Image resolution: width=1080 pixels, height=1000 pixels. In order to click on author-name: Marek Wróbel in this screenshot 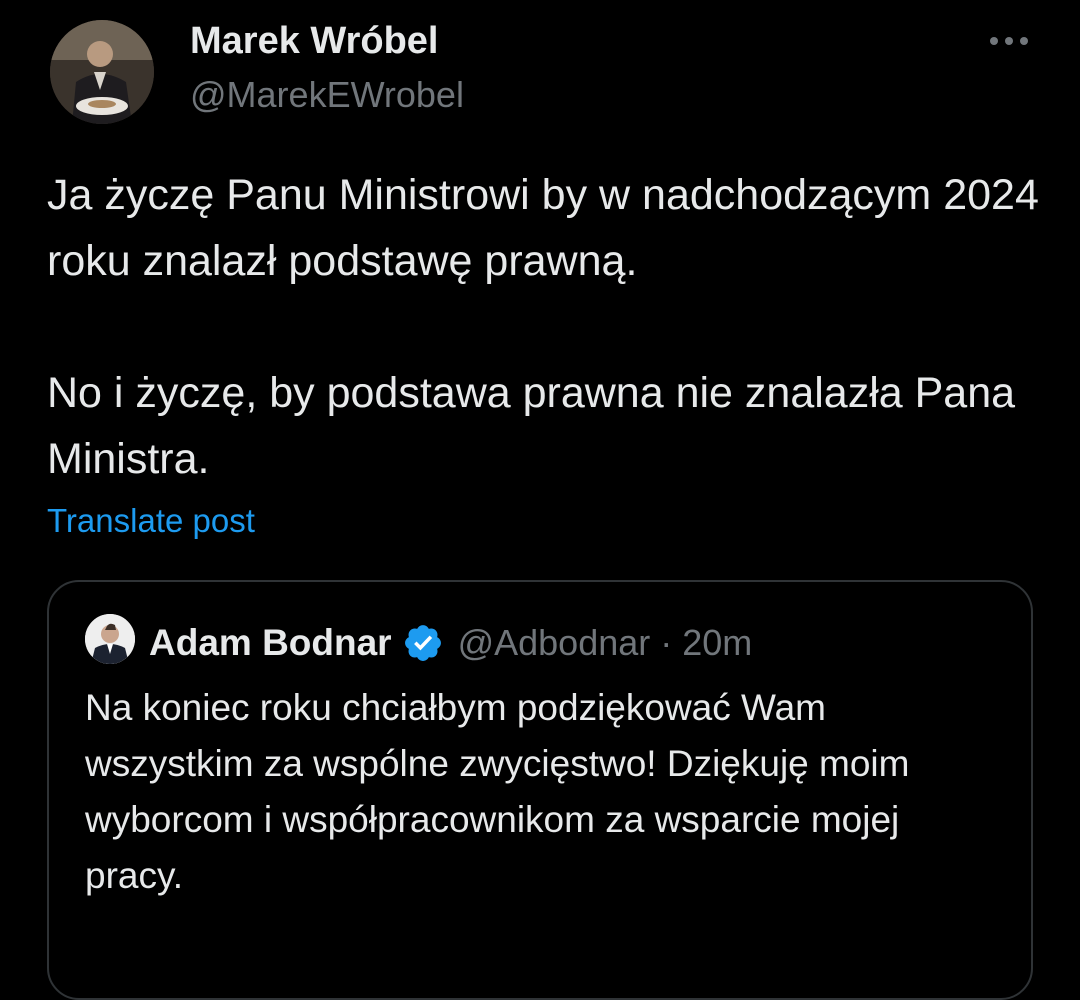, I will do `click(314, 41)`.